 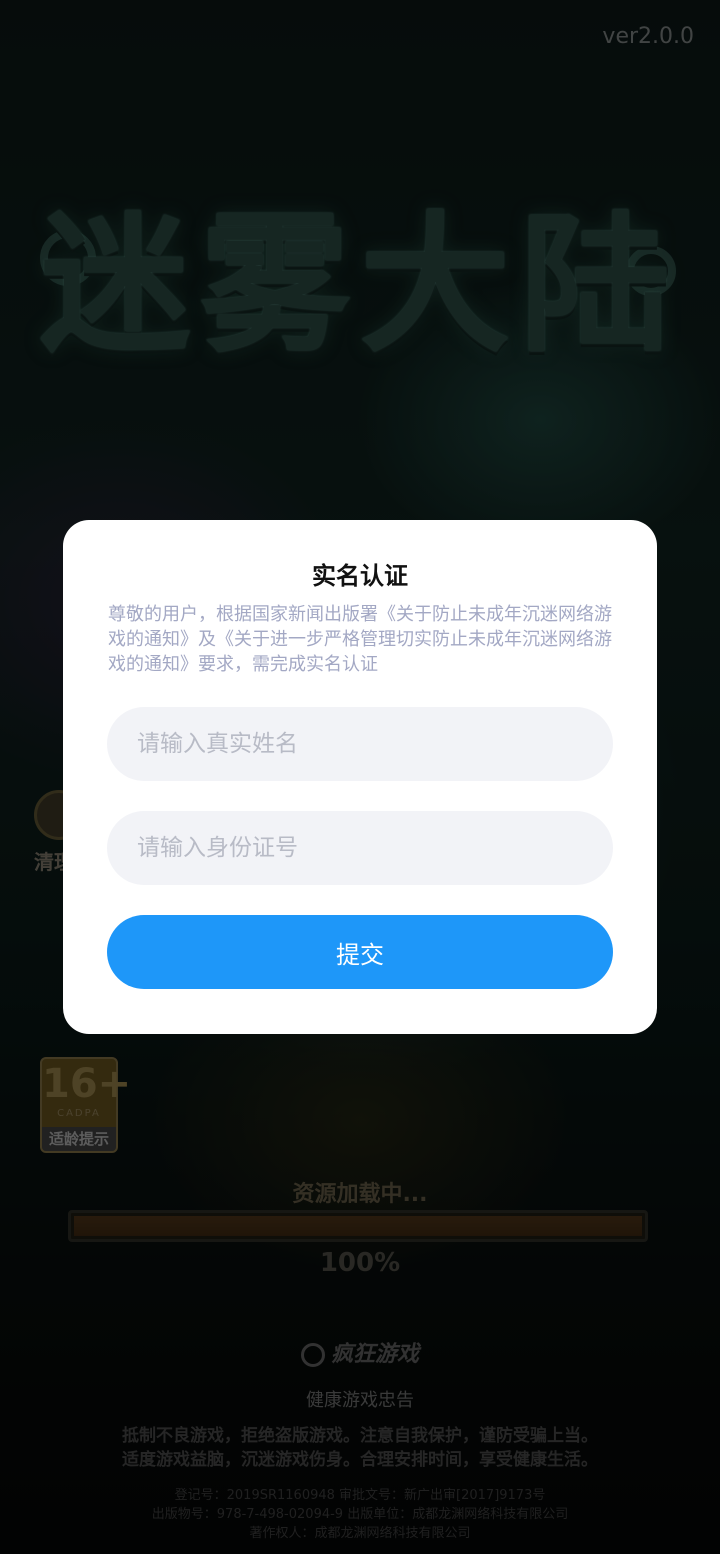 I want to click on dialog-title: 实名认证, so click(x=360, y=576).